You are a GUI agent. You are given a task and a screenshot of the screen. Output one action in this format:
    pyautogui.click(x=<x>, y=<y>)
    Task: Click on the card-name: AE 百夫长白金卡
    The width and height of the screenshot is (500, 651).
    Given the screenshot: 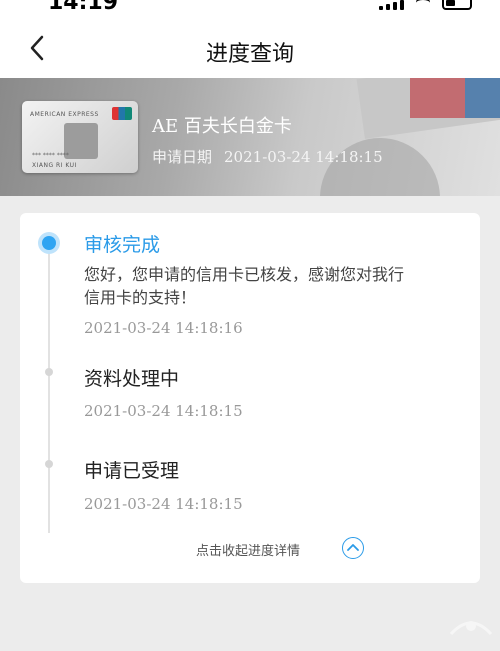 What is the action you would take?
    pyautogui.click(x=222, y=126)
    